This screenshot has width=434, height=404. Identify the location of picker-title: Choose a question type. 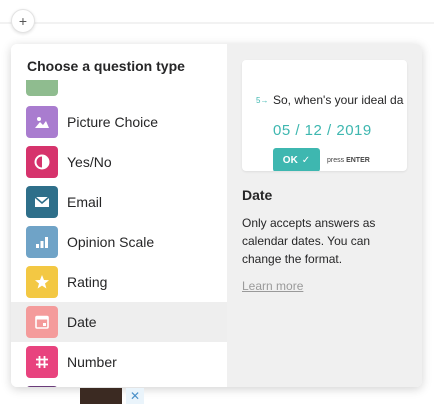
(106, 66).